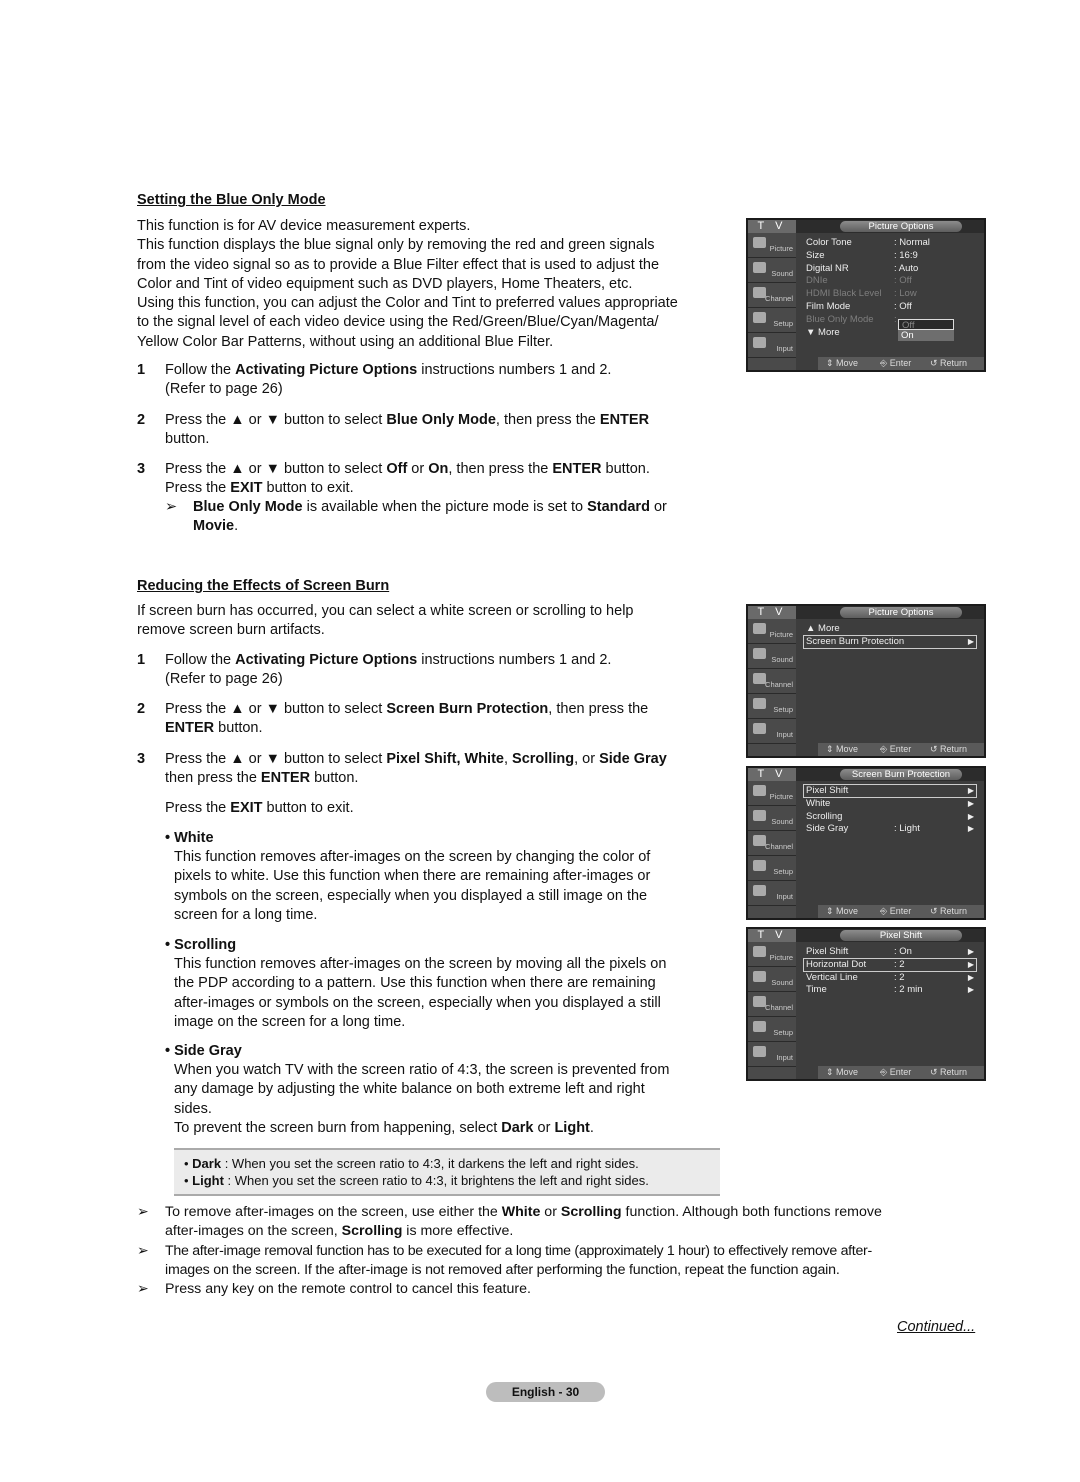 Image resolution: width=1080 pixels, height=1482 pixels. Describe the element at coordinates (547, 420) in the screenshot. I see `text: , then press the` at that location.